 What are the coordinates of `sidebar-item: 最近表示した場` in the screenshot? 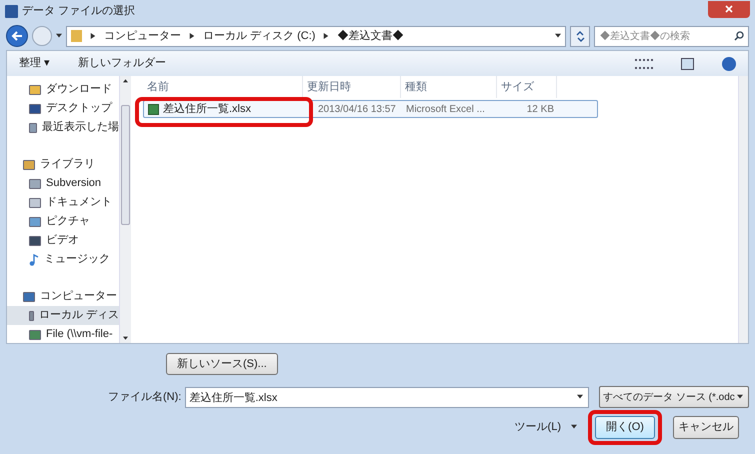 It's located at (63, 127).